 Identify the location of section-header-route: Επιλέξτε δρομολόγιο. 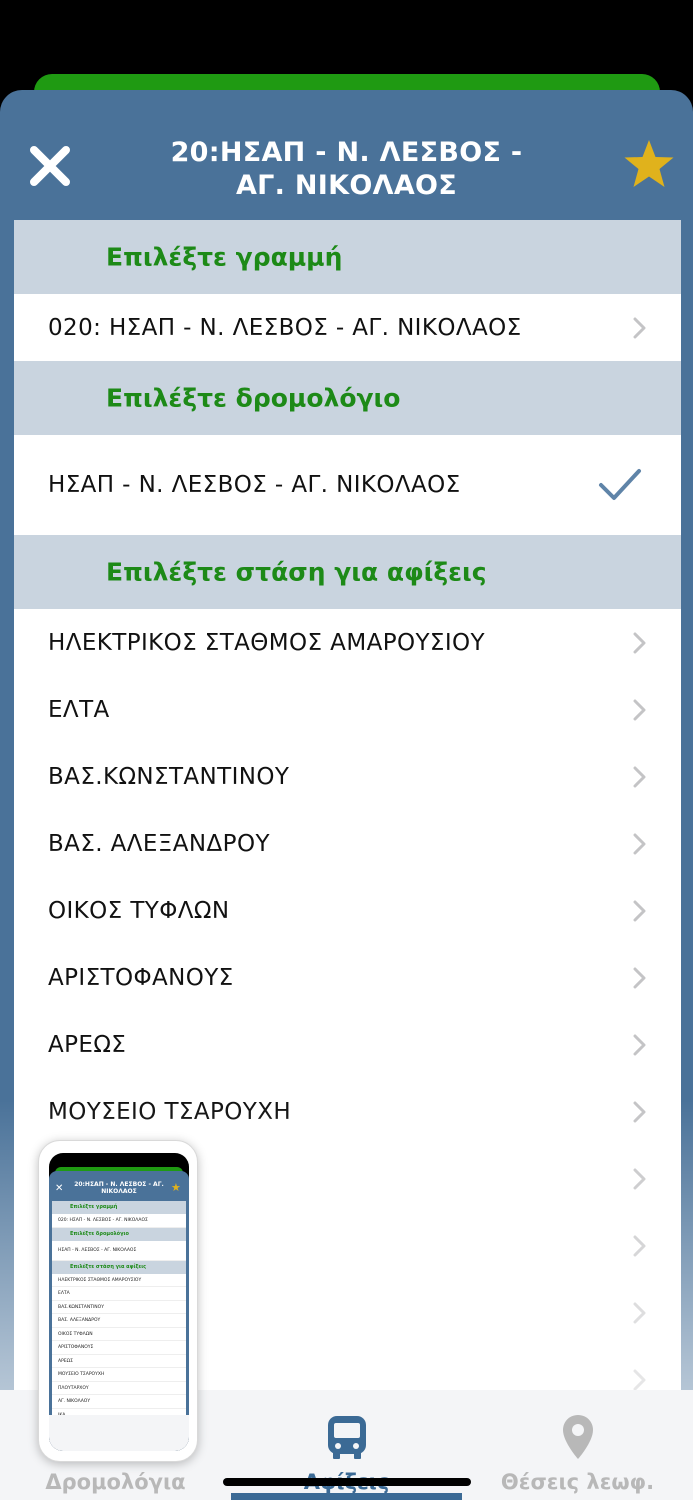
(347, 398).